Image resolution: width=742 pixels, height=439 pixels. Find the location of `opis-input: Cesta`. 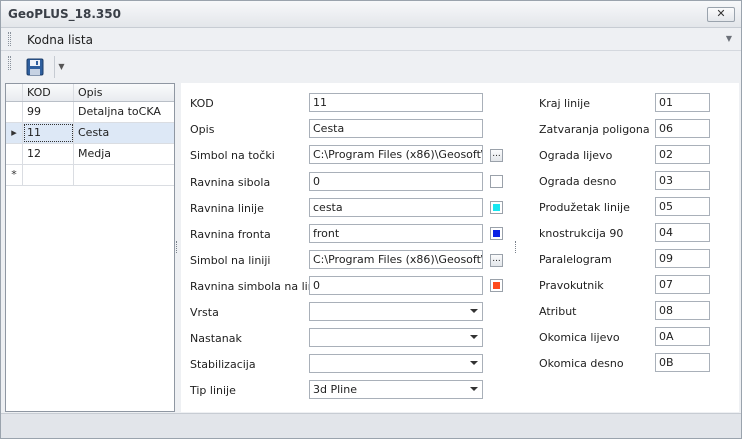

opis-input: Cesta is located at coordinates (396, 128).